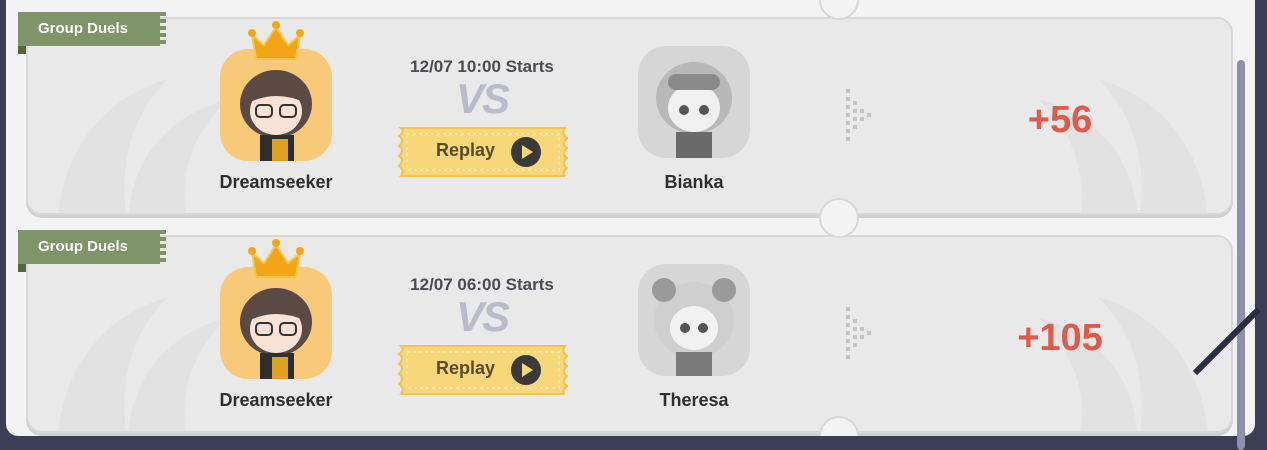  Describe the element at coordinates (1060, 338) in the screenshot. I see `score-change: +105` at that location.